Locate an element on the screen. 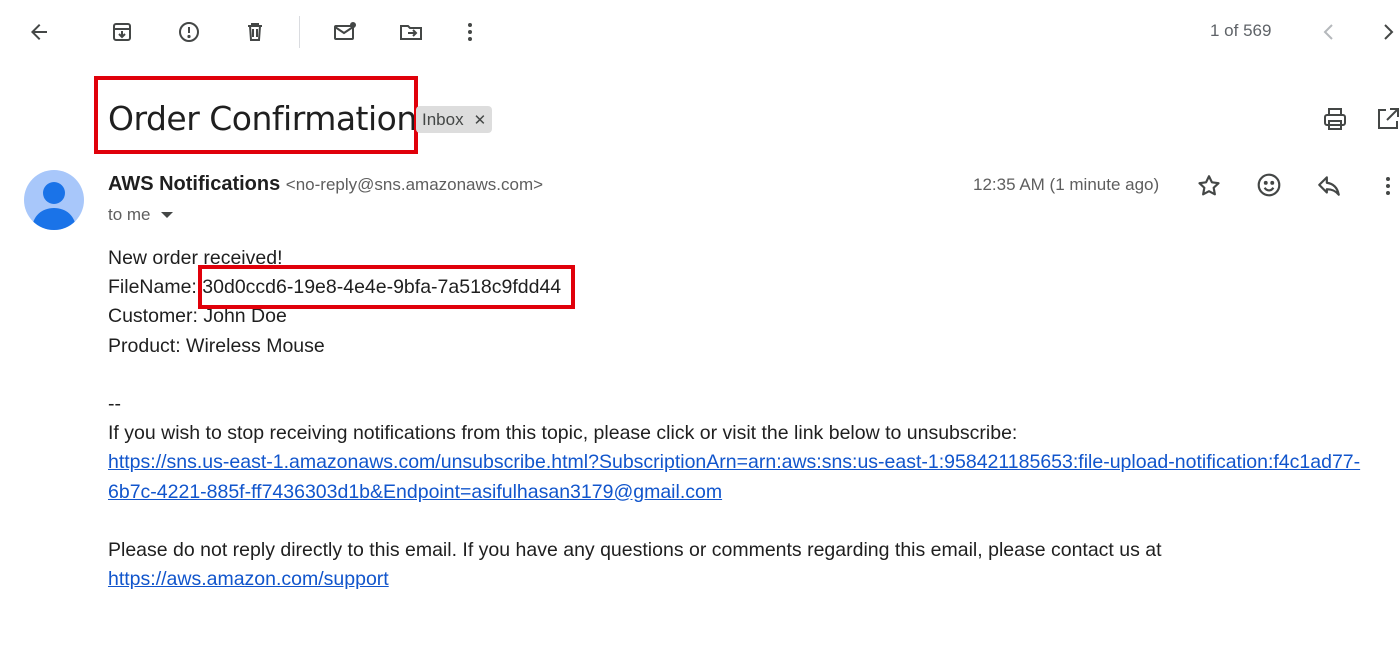 This screenshot has height=659, width=1400. sender-name: AWS Notifications is located at coordinates (194, 184).